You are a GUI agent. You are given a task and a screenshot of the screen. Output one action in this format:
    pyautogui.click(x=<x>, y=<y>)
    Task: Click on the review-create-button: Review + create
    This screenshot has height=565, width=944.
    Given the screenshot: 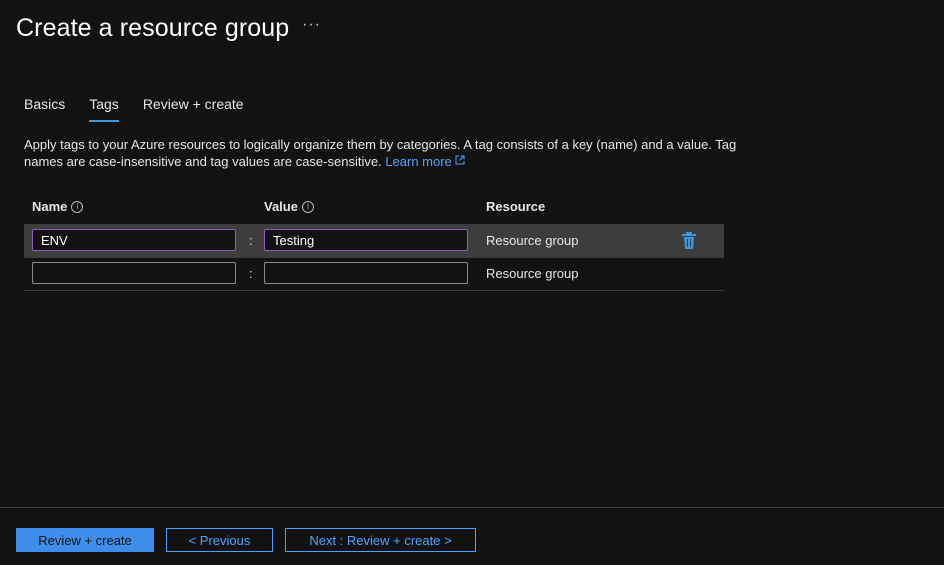 What is the action you would take?
    pyautogui.click(x=85, y=540)
    